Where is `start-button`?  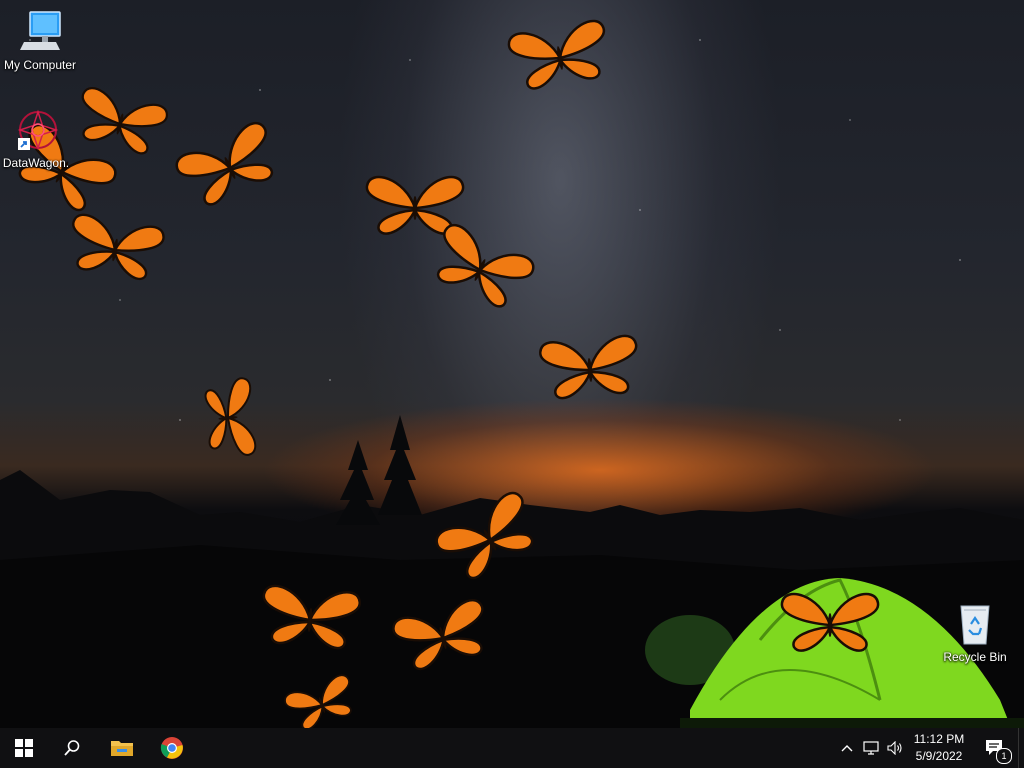 start-button is located at coordinates (24, 748).